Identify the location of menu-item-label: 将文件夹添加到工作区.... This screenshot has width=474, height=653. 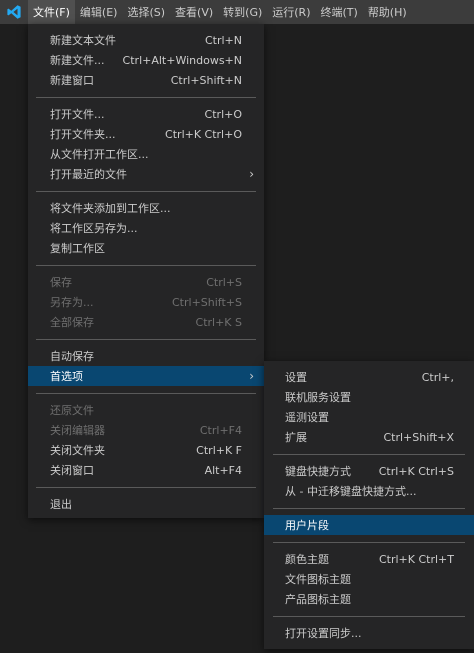
(110, 208).